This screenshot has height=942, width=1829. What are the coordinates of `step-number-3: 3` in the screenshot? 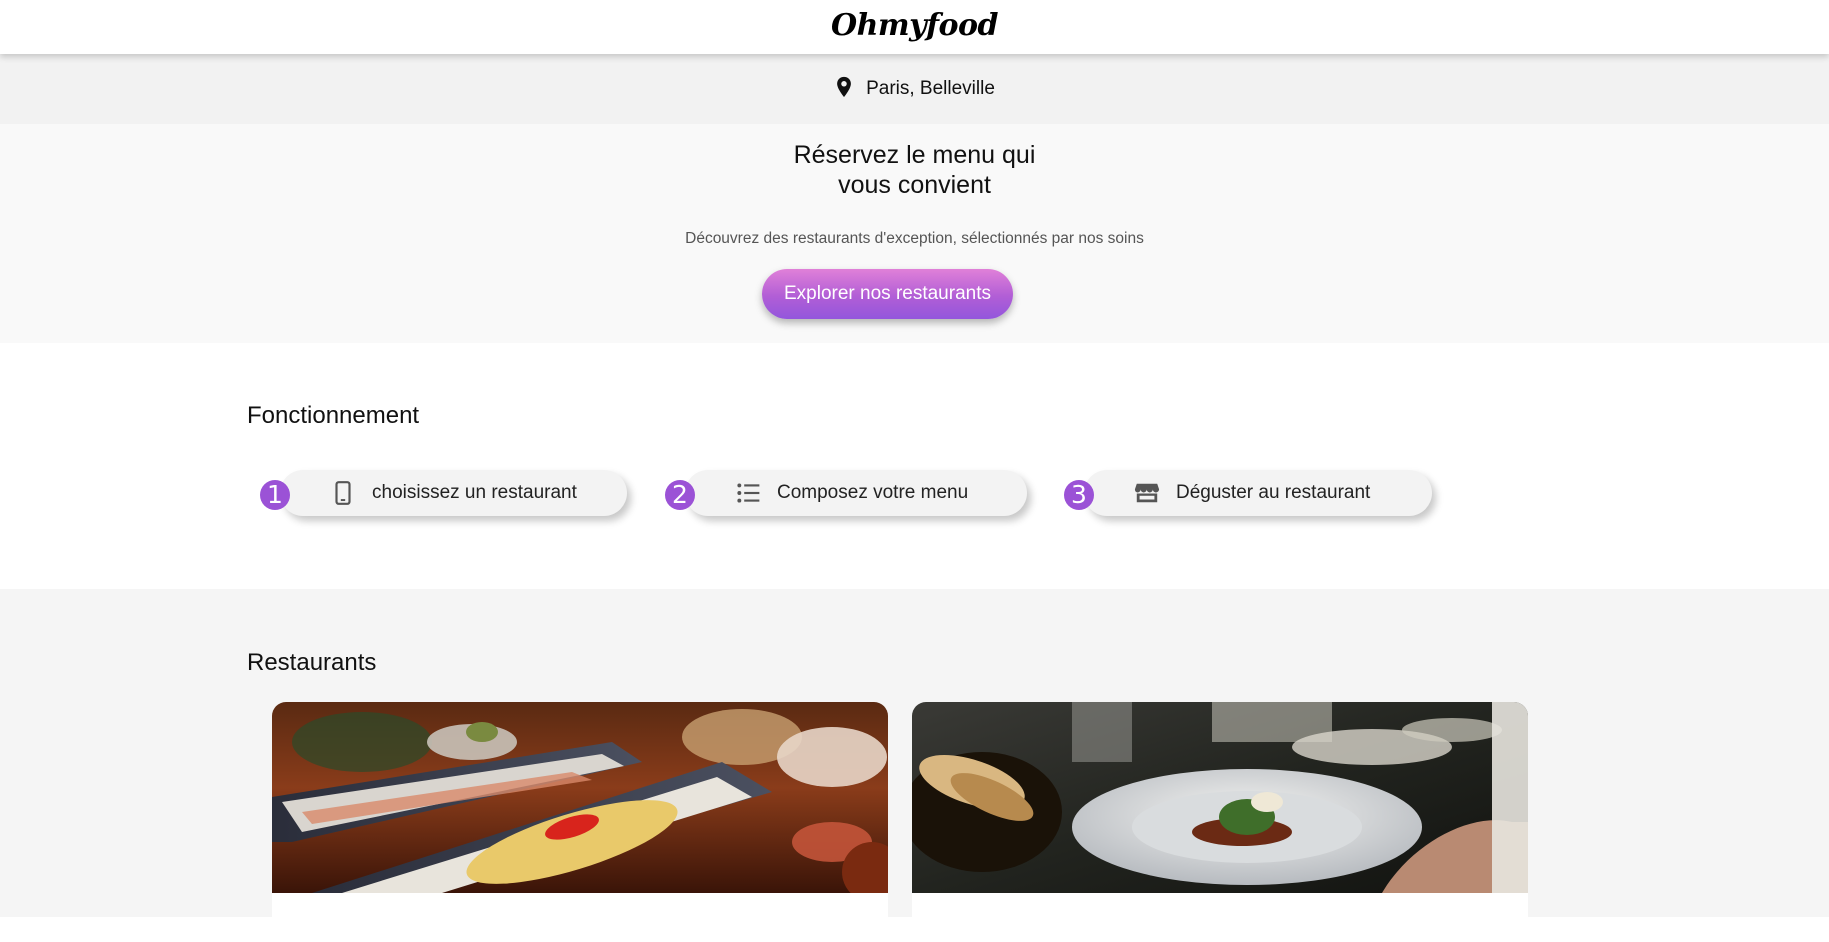 It's located at (1079, 495).